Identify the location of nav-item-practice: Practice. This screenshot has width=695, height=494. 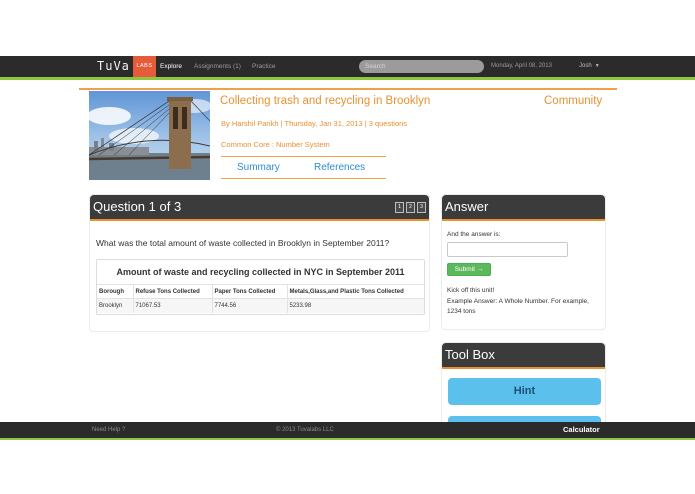
(263, 66).